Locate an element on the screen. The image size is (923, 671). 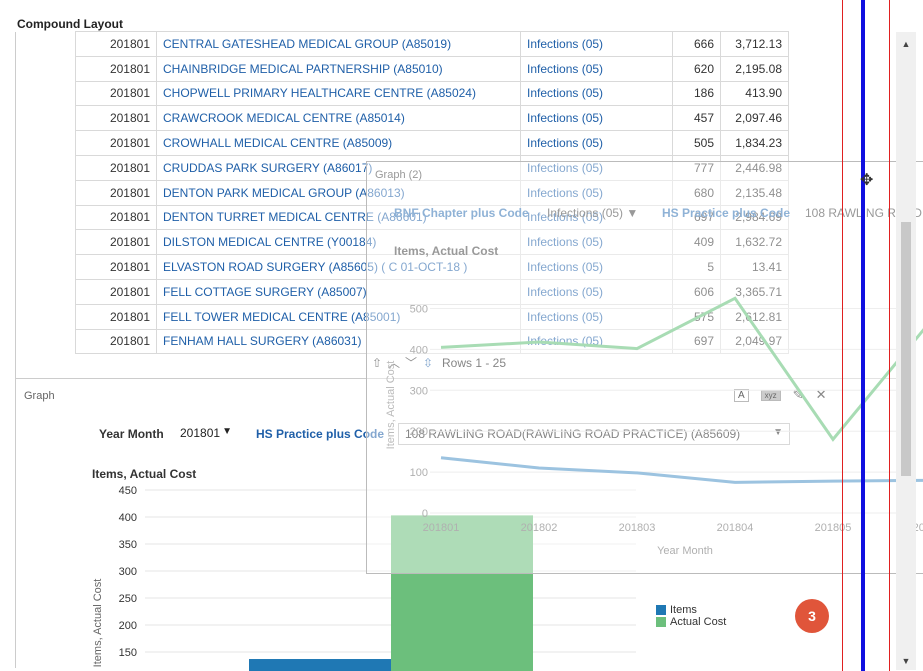
step-badge: 3 is located at coordinates (812, 616).